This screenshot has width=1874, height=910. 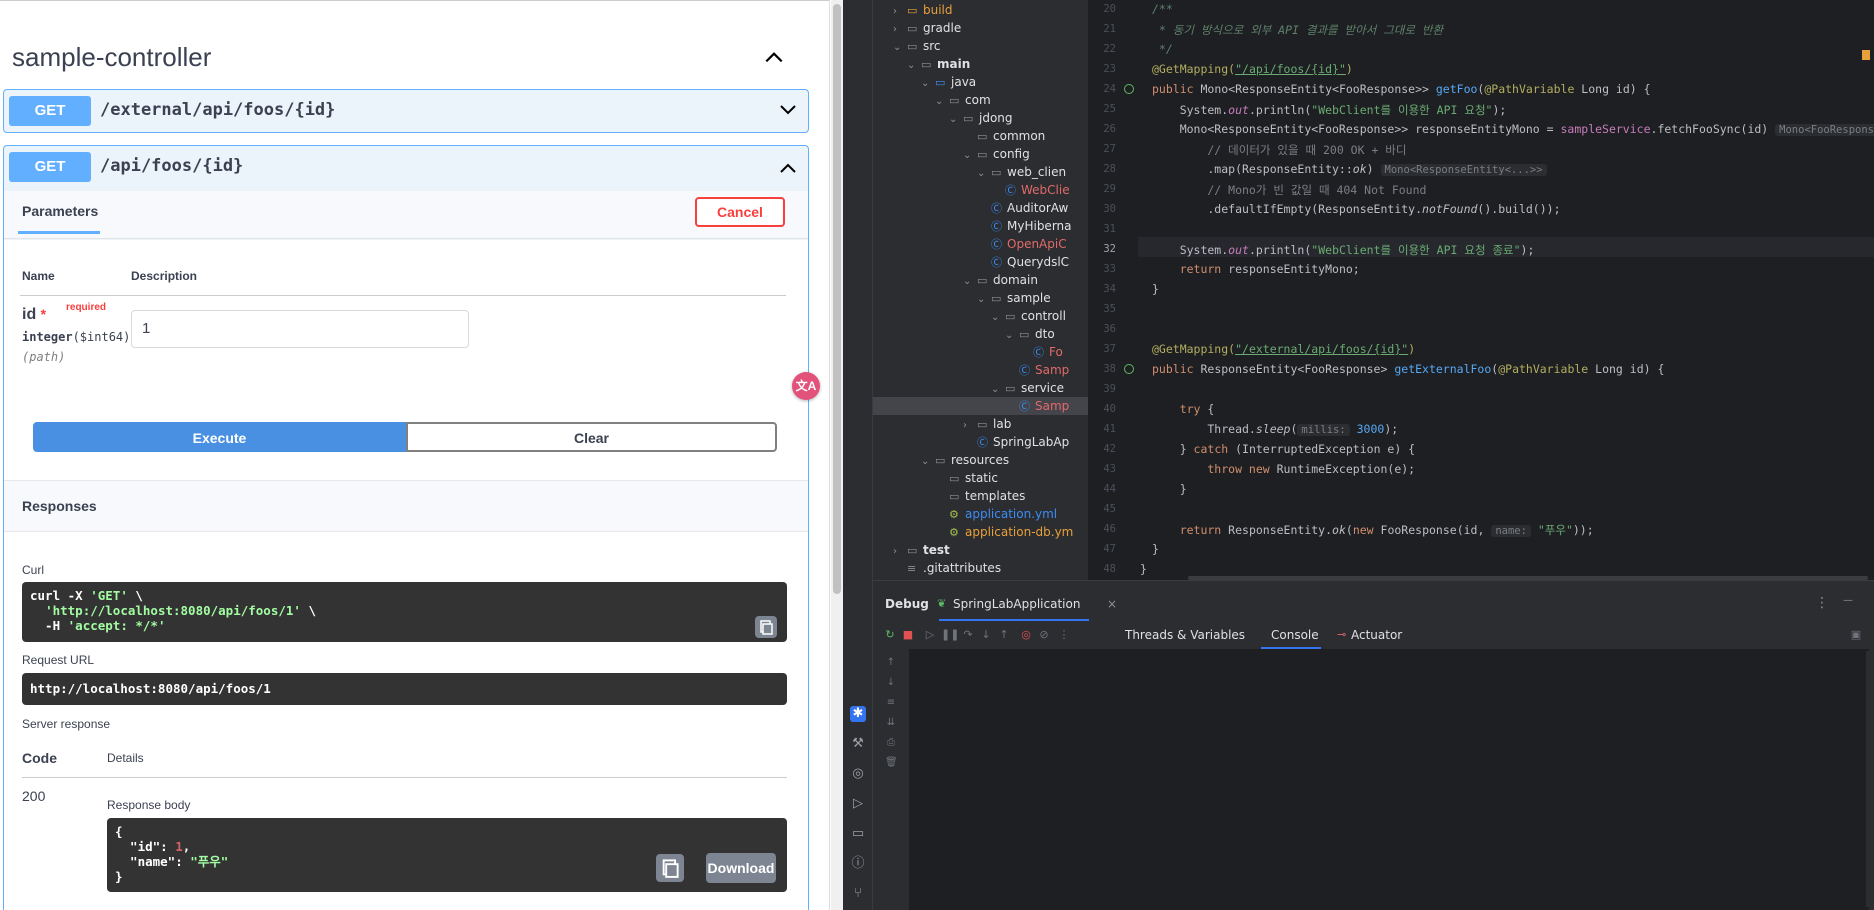 I want to click on column-description: Description, so click(x=164, y=276).